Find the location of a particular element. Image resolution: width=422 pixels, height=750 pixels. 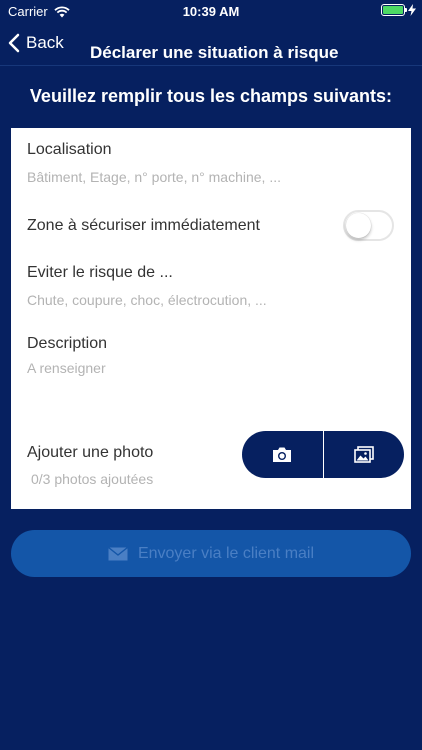

navigation-bar: Back Déclarer une situation à risque is located at coordinates (211, 44).